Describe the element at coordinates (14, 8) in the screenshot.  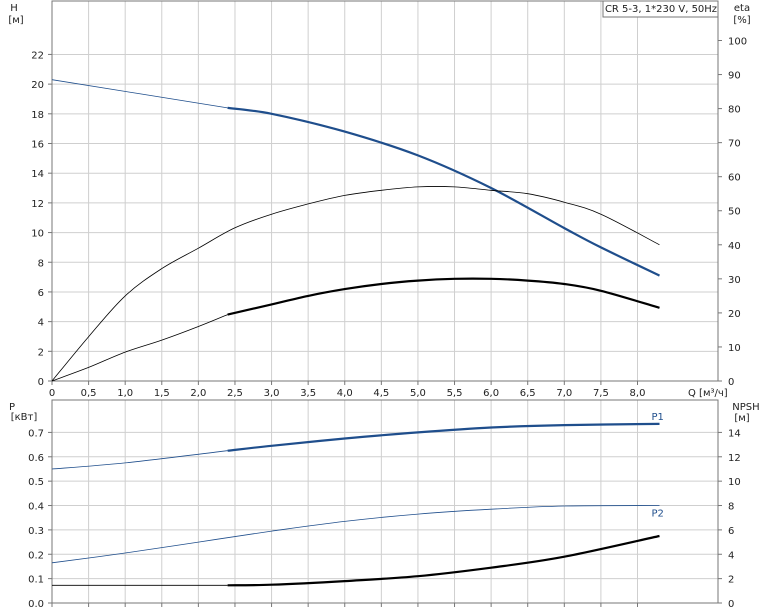
I see `y-left-label-head: H` at that location.